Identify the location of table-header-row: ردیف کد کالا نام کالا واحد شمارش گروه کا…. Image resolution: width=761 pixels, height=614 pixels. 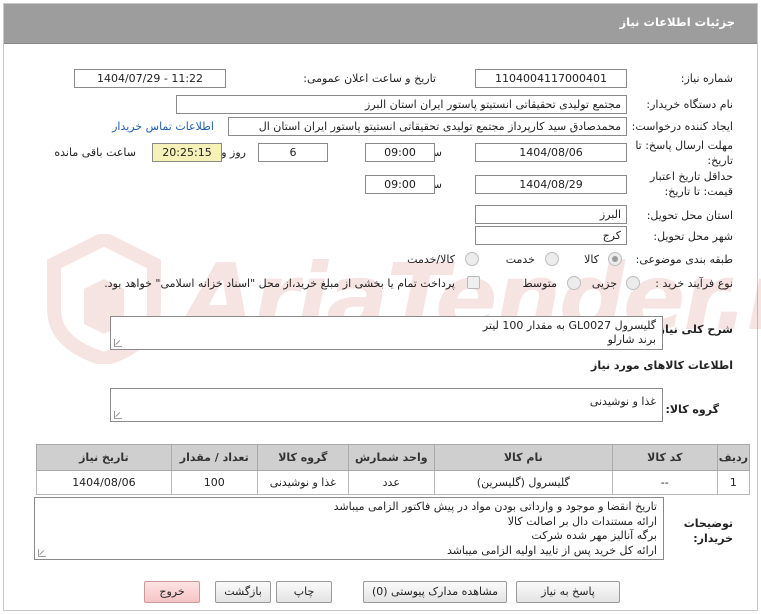
(393, 457).